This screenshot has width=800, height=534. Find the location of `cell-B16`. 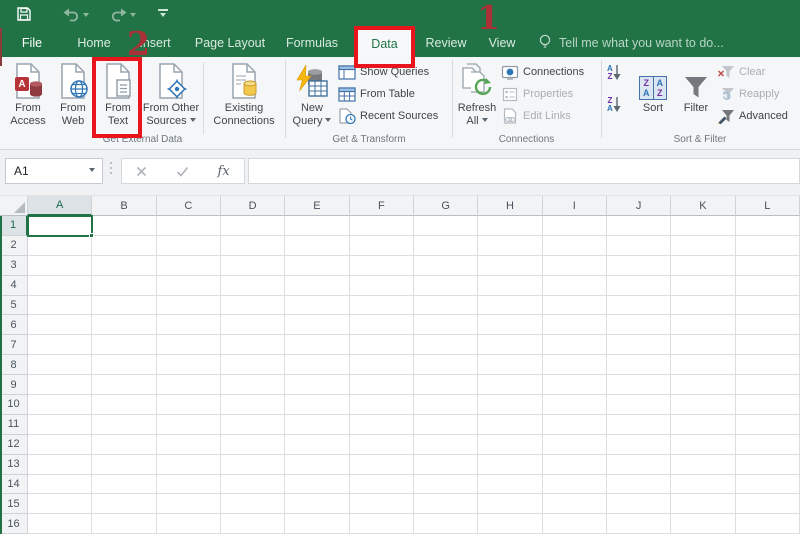

cell-B16 is located at coordinates (124, 524).